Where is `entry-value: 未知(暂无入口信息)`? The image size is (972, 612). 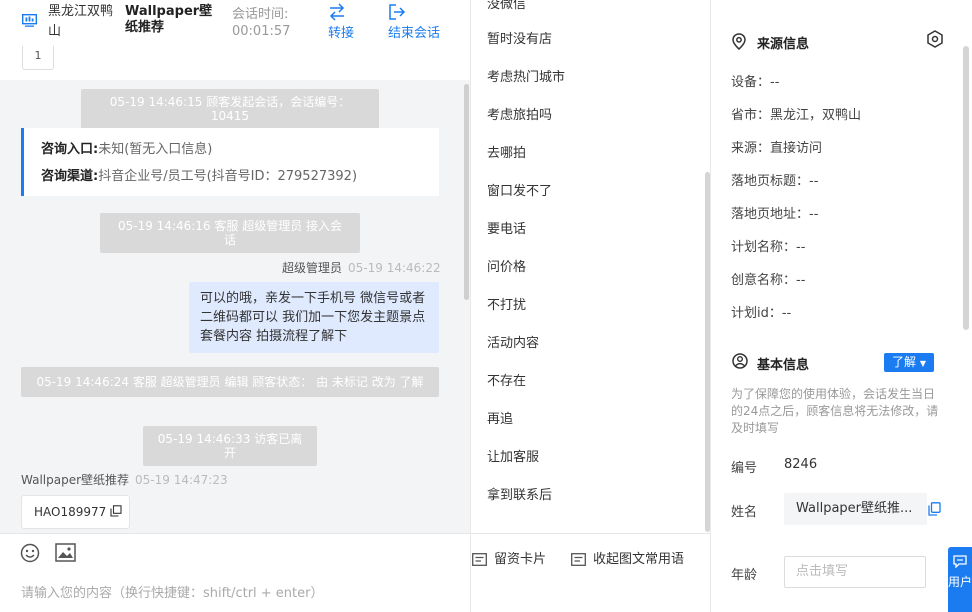
entry-value: 未知(暂无入口信息) is located at coordinates (155, 149).